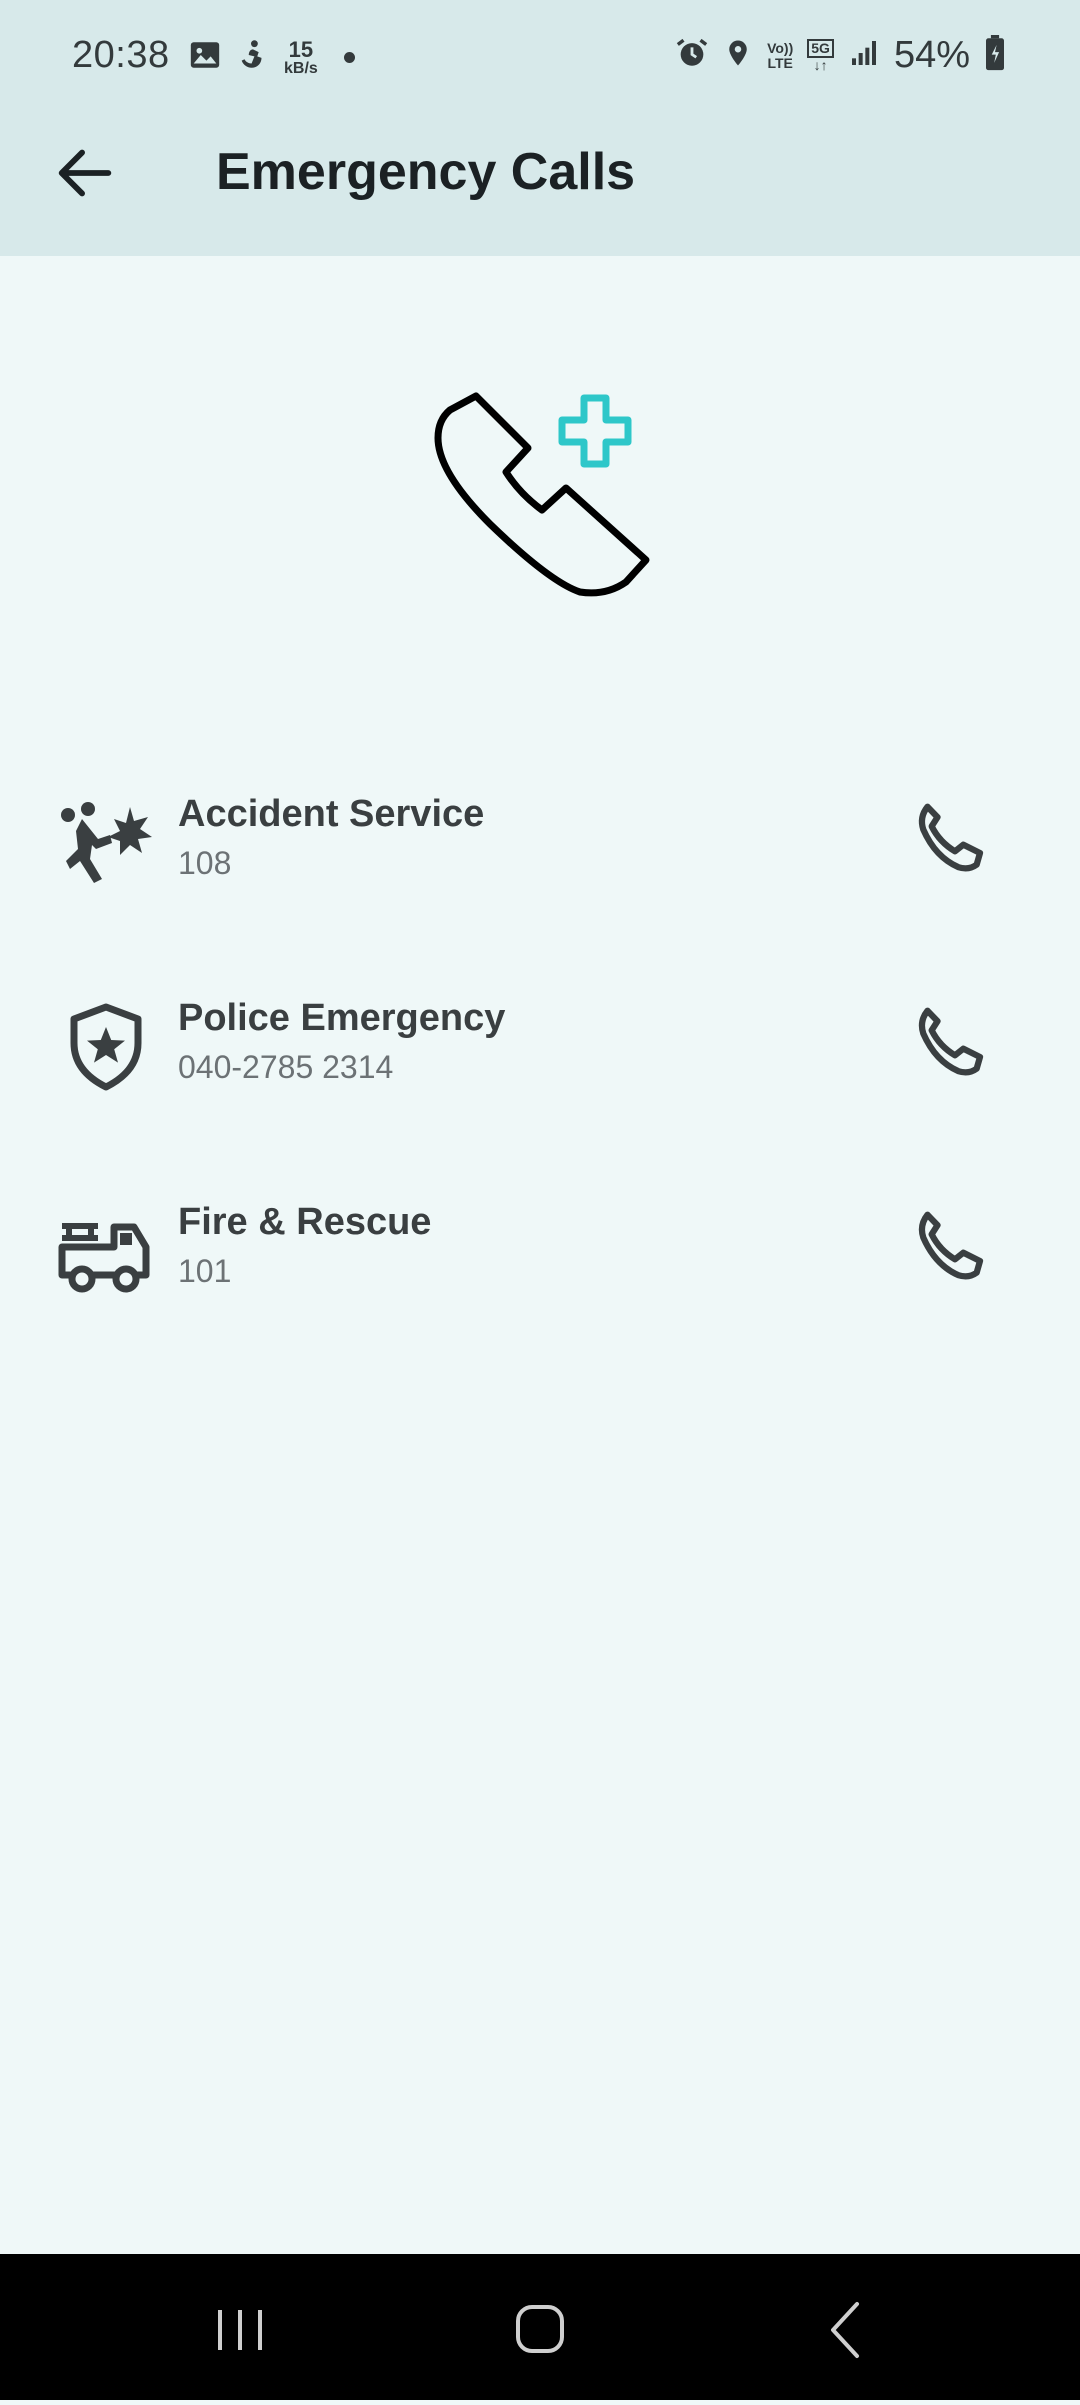 The width and height of the screenshot is (1080, 2405). What do you see at coordinates (301, 68) in the screenshot?
I see `network-speed-unit: kB/s` at bounding box center [301, 68].